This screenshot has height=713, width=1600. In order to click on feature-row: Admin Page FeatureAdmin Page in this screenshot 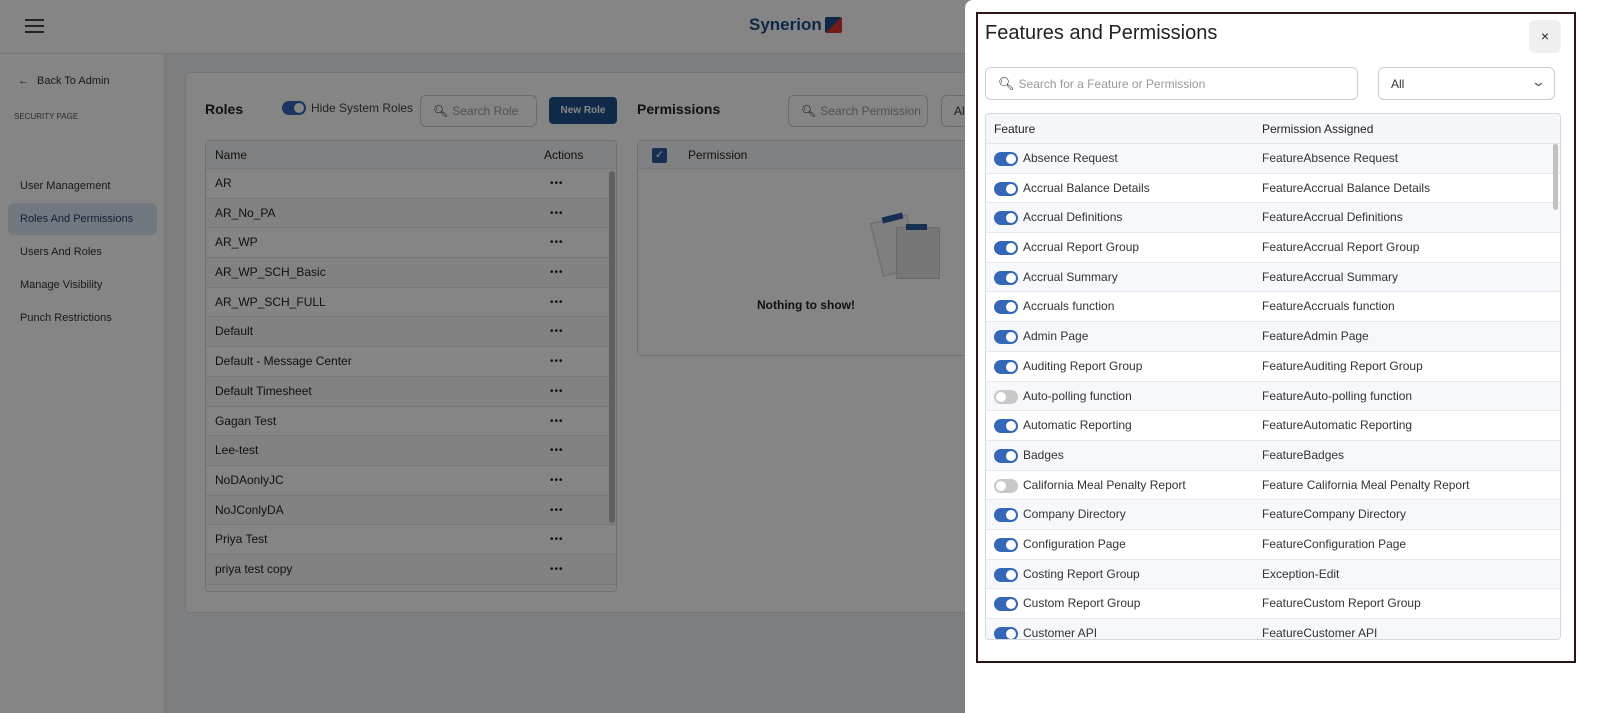, I will do `click(1273, 337)`.